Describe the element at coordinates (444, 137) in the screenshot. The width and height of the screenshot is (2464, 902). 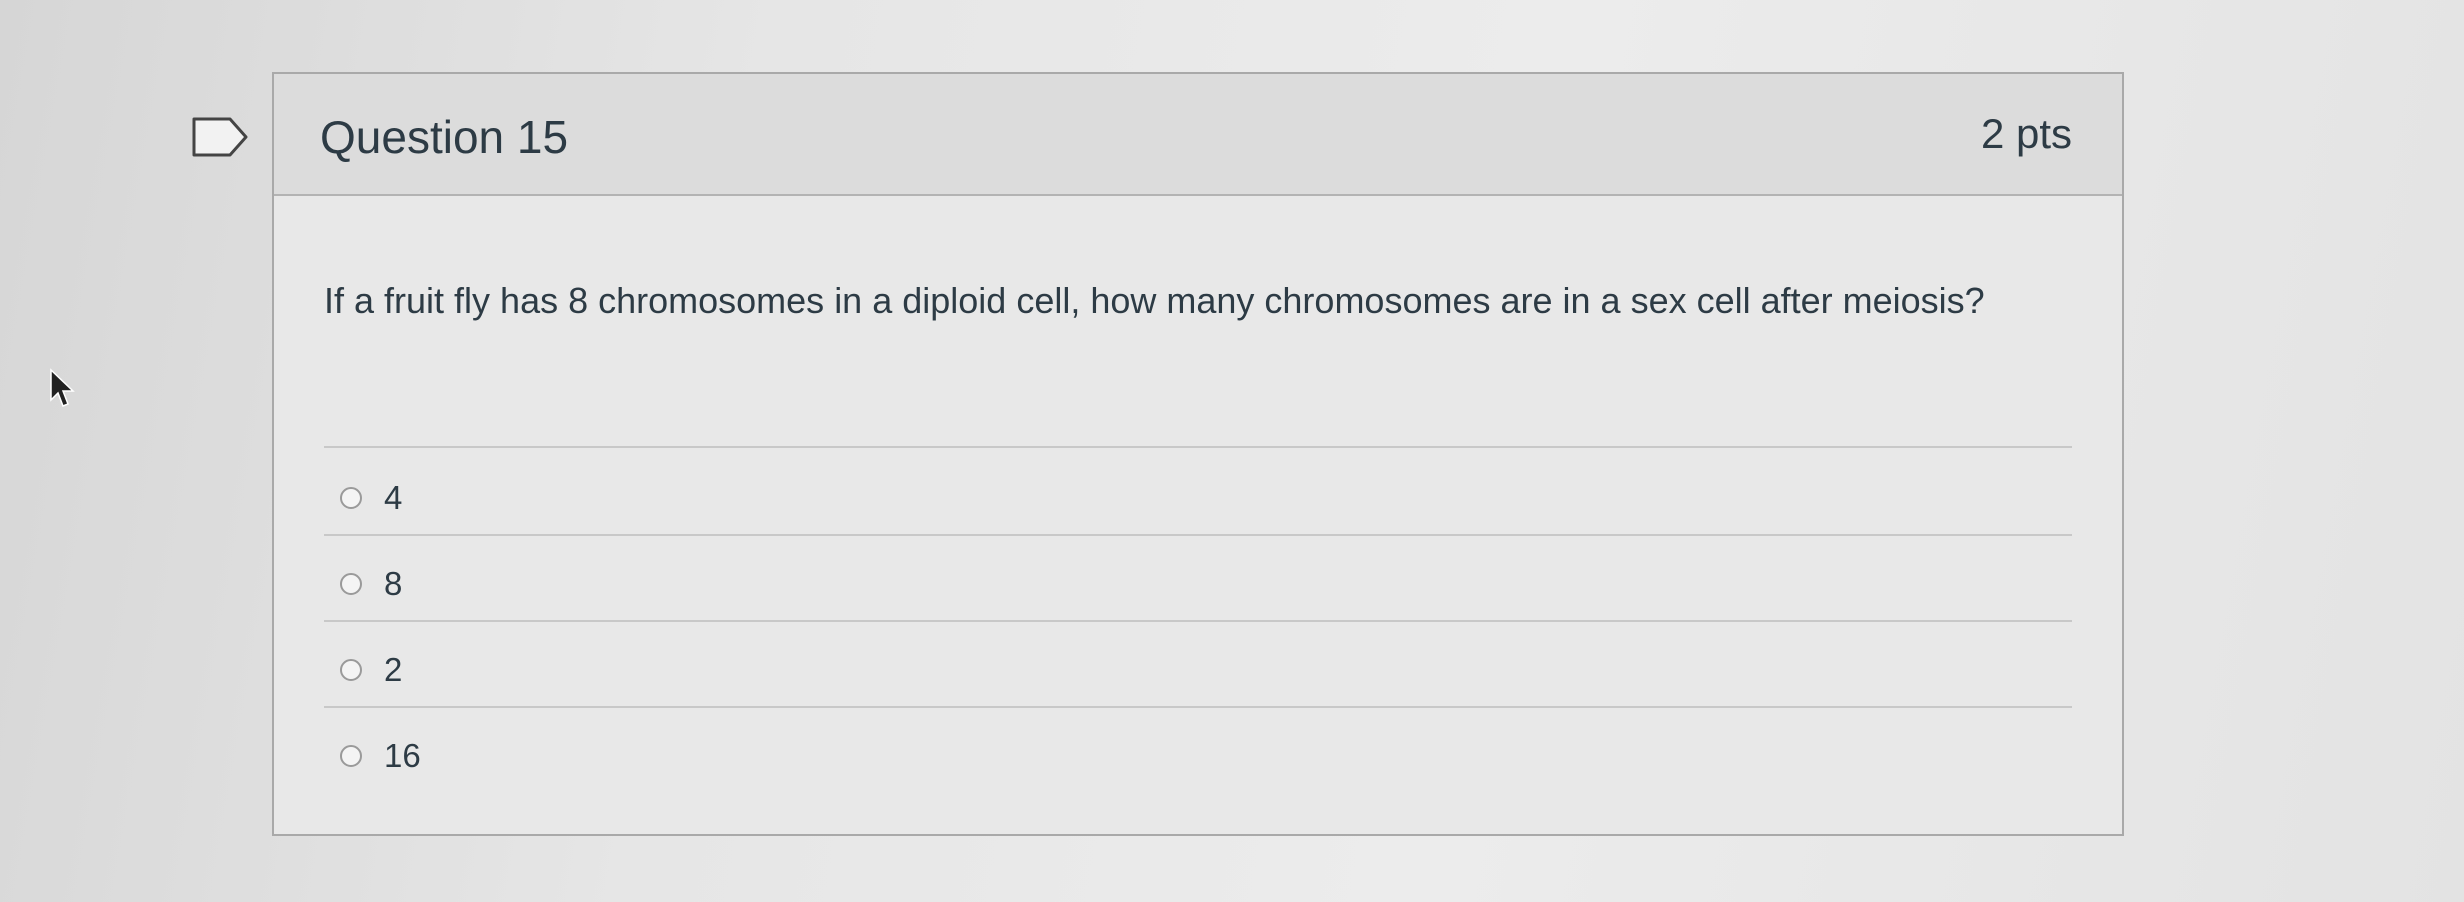
I see `question-title: Question 15` at that location.